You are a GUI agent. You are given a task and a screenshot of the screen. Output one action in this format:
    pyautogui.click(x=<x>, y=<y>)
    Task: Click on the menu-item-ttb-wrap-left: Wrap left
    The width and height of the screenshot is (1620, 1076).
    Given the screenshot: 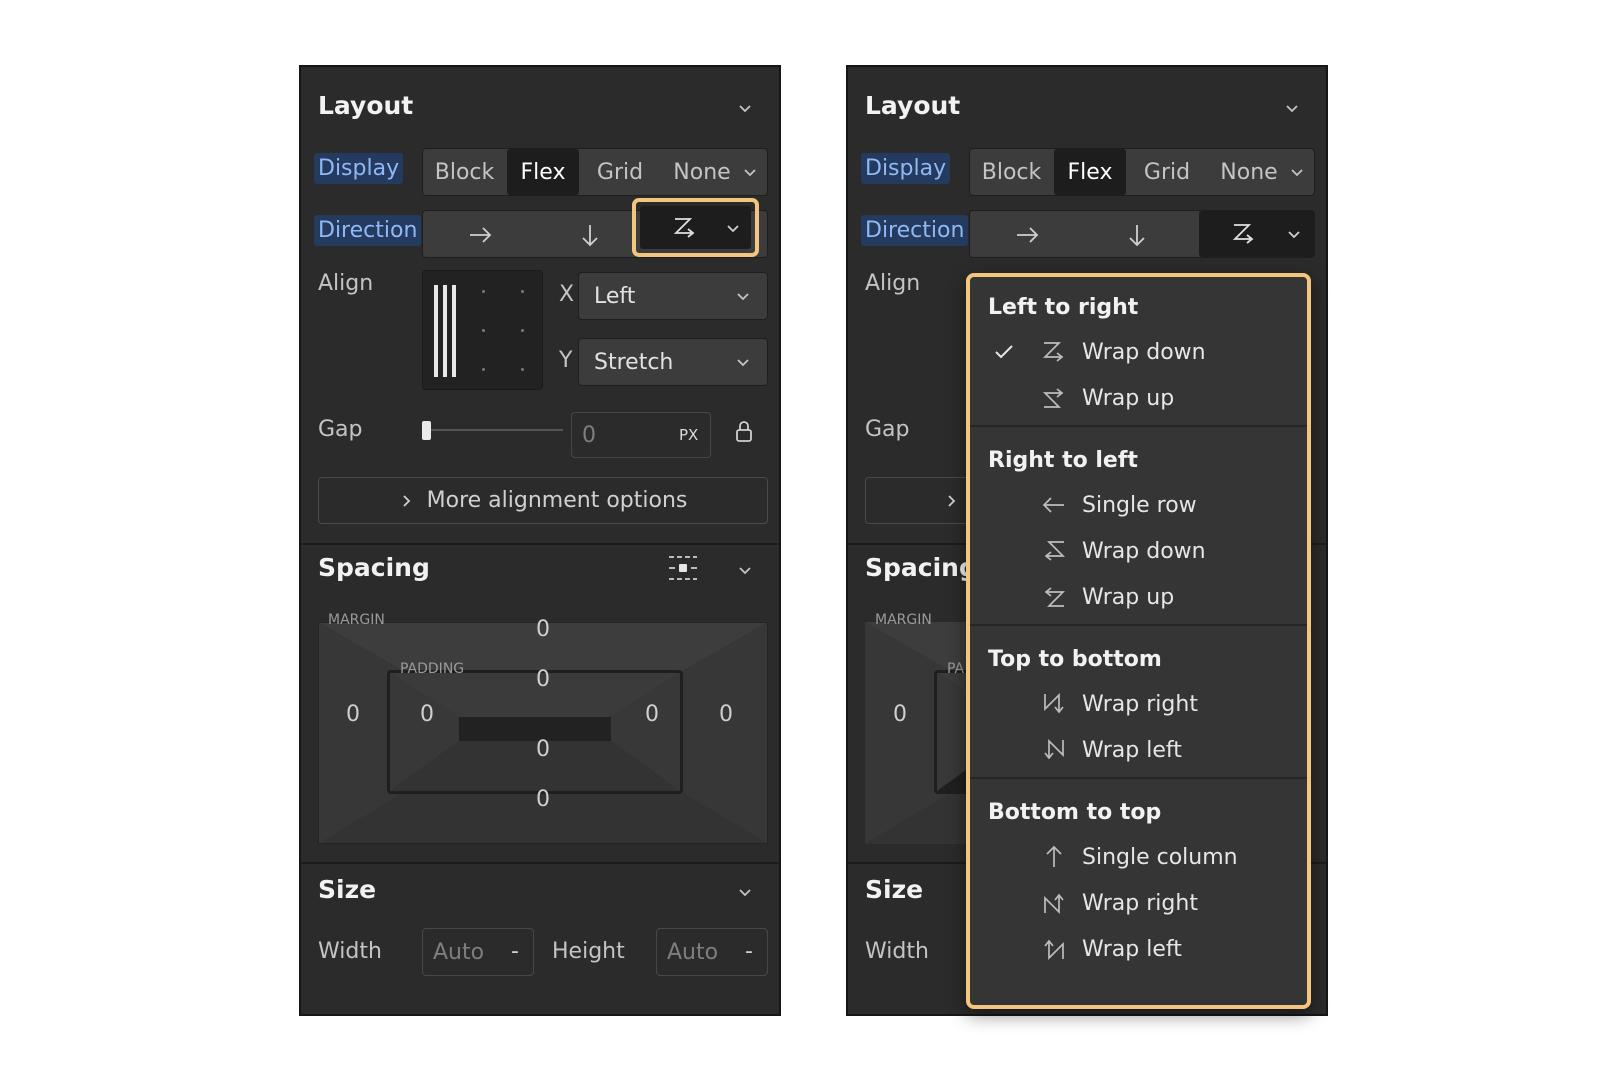 What is the action you would take?
    pyautogui.click(x=1138, y=750)
    